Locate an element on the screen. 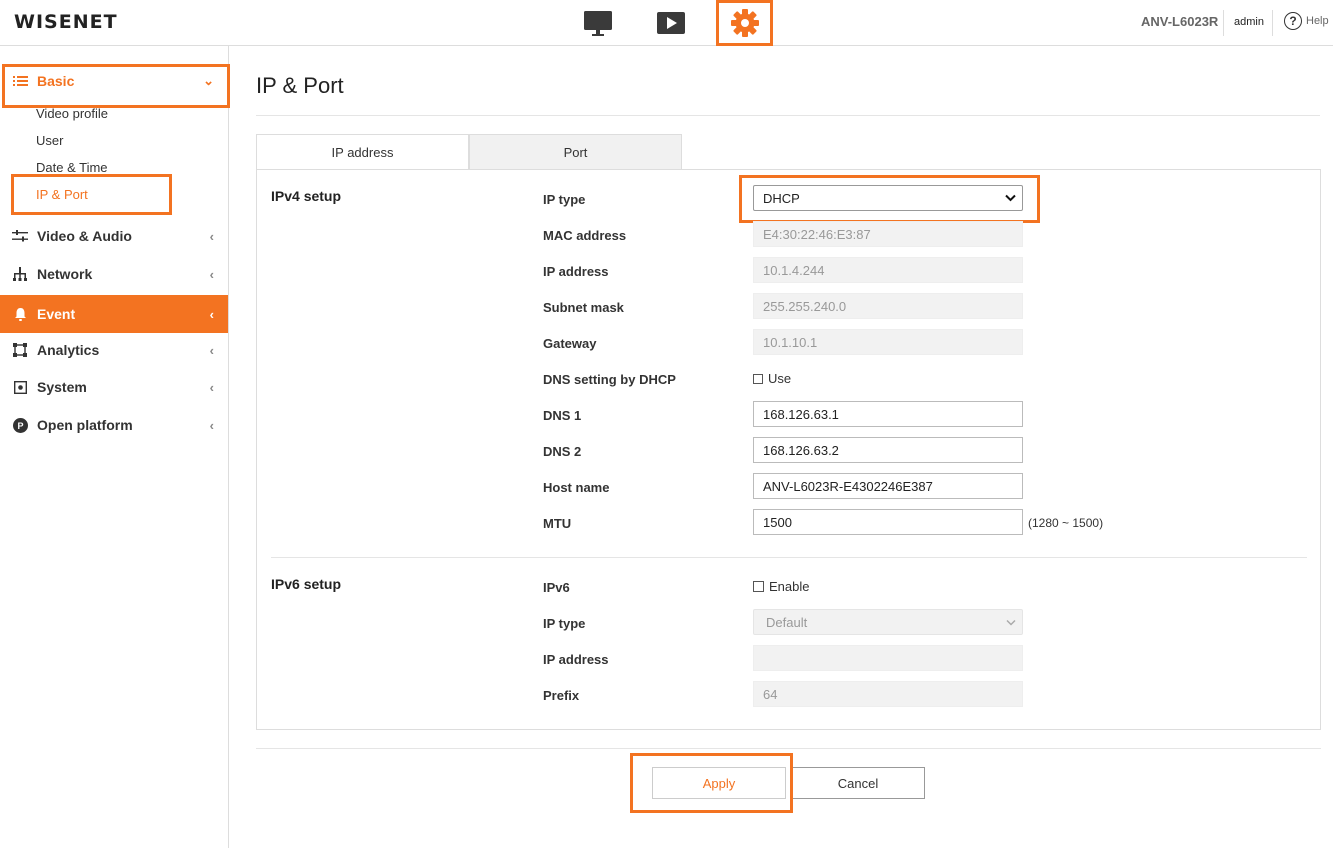 This screenshot has width=1333, height=848. mtu-range-hint: (1280 ~ 1500) is located at coordinates (1066, 523).